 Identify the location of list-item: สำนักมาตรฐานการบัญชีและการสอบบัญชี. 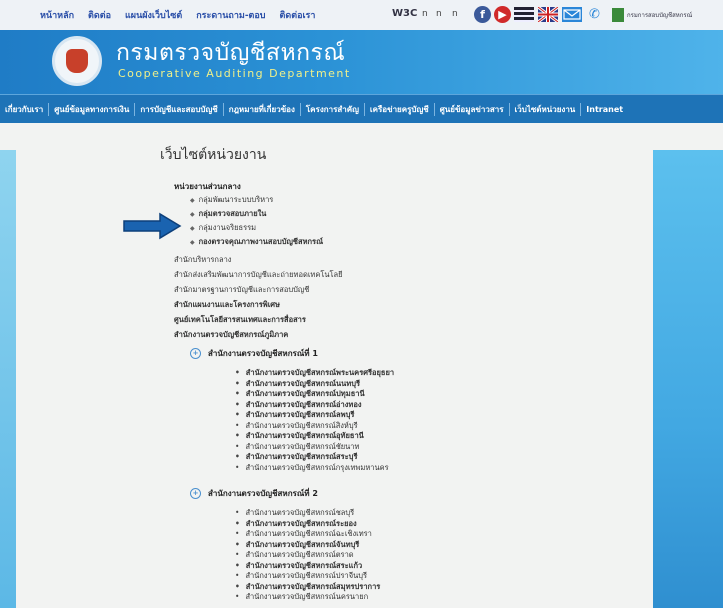
(258, 289).